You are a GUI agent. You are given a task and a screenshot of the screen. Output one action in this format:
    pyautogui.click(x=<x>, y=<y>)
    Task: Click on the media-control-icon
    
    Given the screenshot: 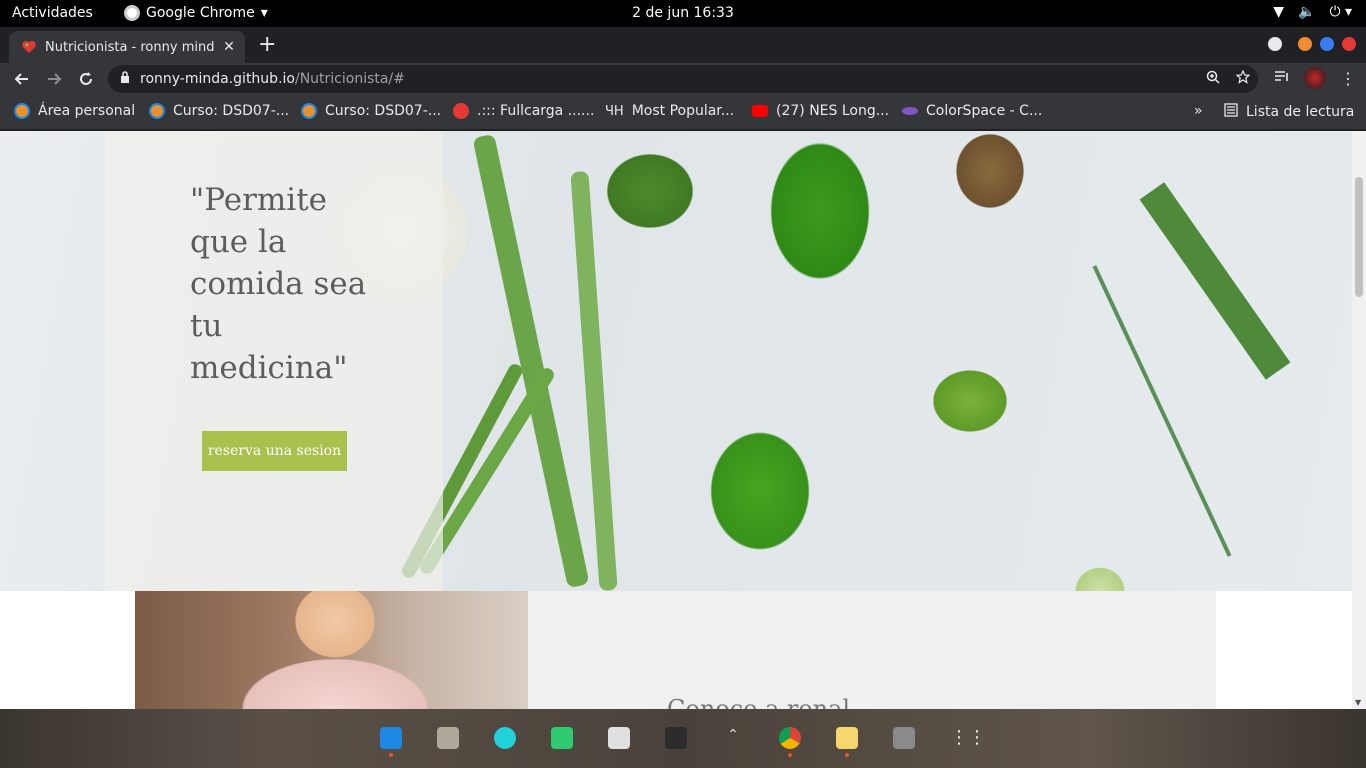 What is the action you would take?
    pyautogui.click(x=1282, y=78)
    